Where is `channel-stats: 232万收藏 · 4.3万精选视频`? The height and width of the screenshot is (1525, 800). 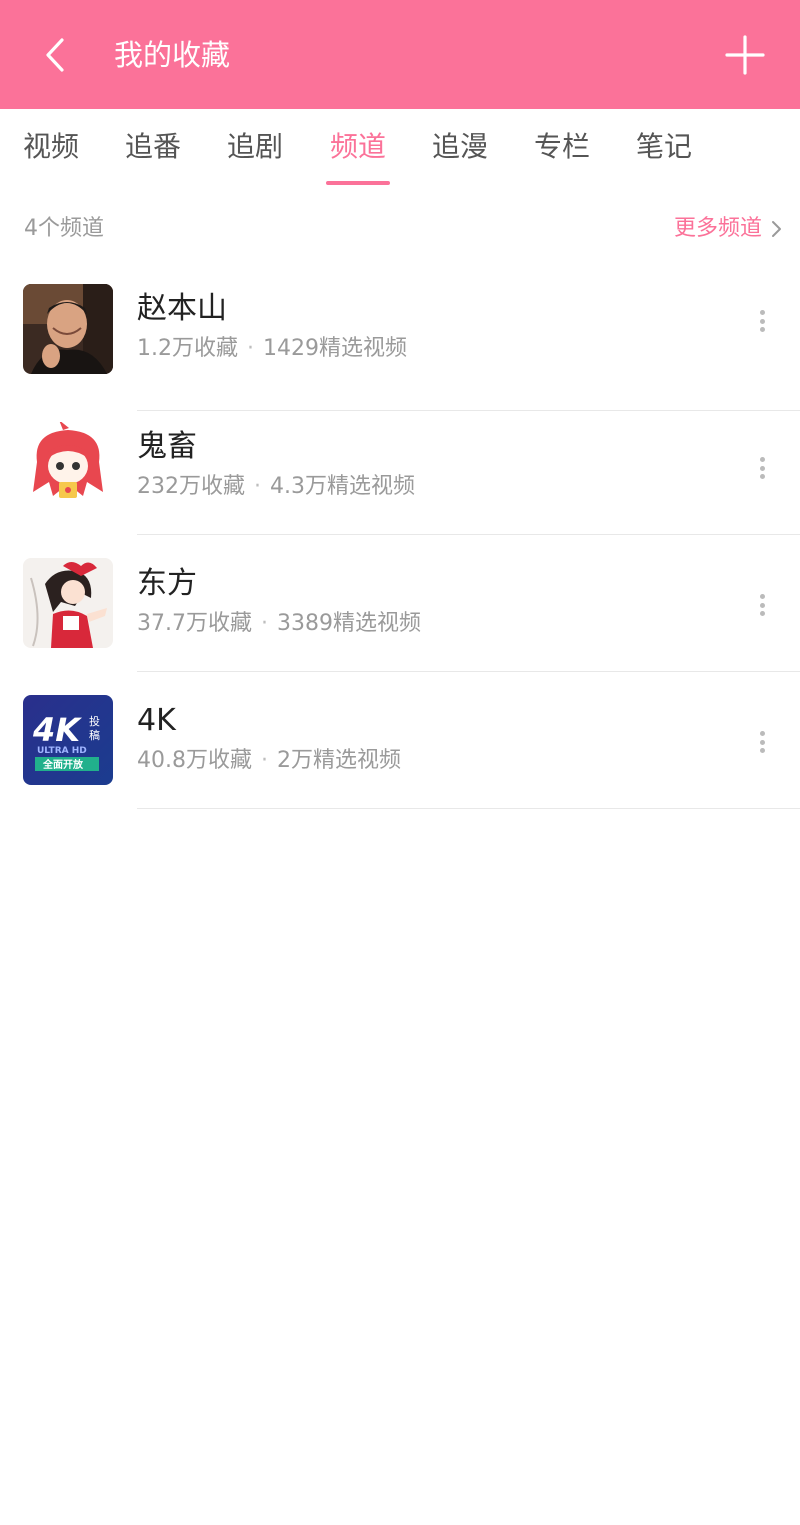 channel-stats: 232万收藏 · 4.3万精选视频 is located at coordinates (276, 487).